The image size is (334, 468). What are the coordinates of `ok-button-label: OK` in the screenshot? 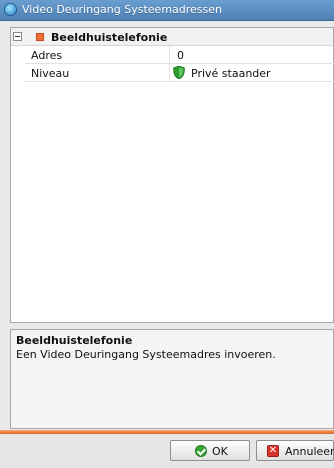 It's located at (220, 451).